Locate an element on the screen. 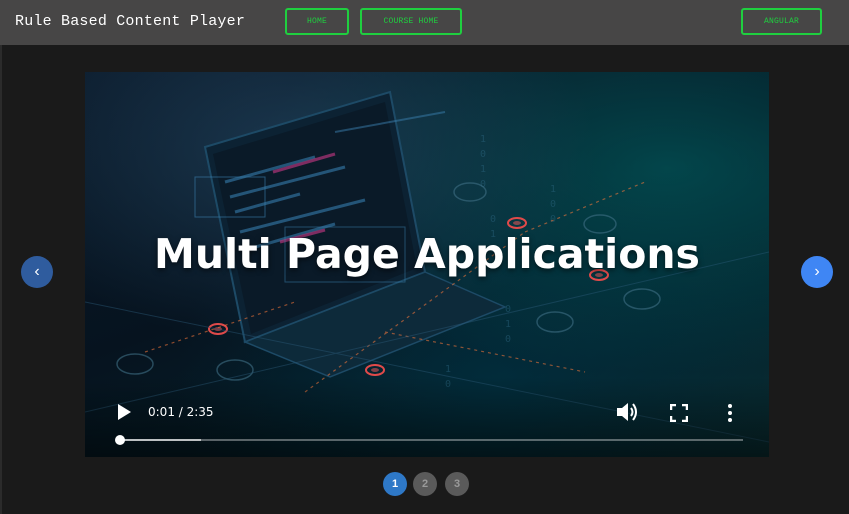  video-title: Multi Page Applications is located at coordinates (427, 254).